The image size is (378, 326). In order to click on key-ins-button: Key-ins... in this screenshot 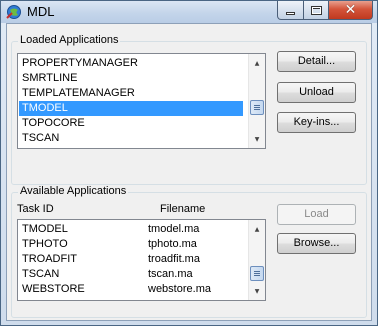, I will do `click(316, 122)`.